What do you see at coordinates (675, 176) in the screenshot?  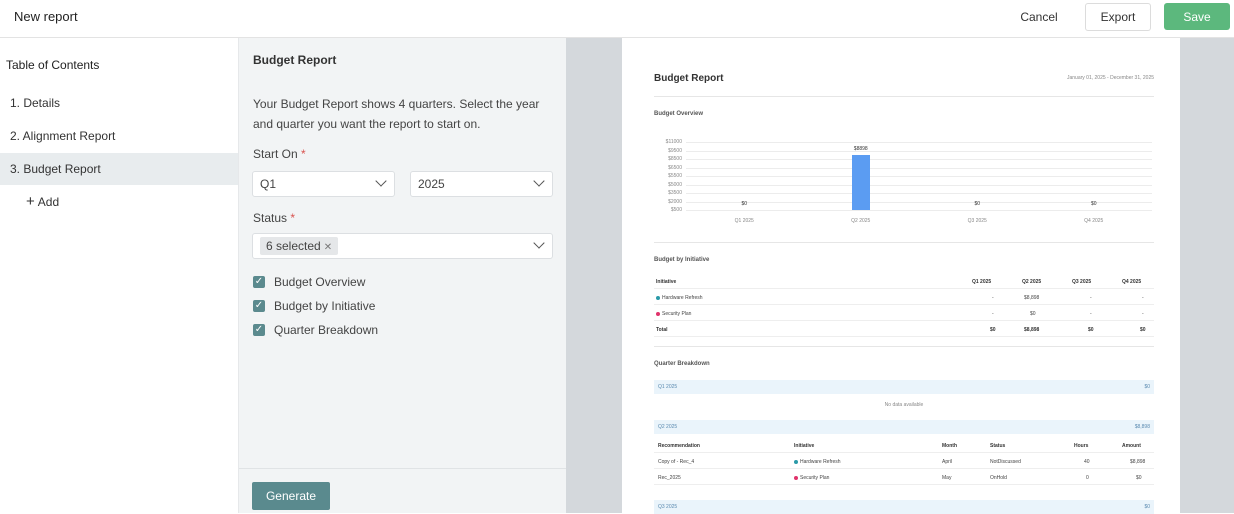 I see `y-tick-label: $5500` at bounding box center [675, 176].